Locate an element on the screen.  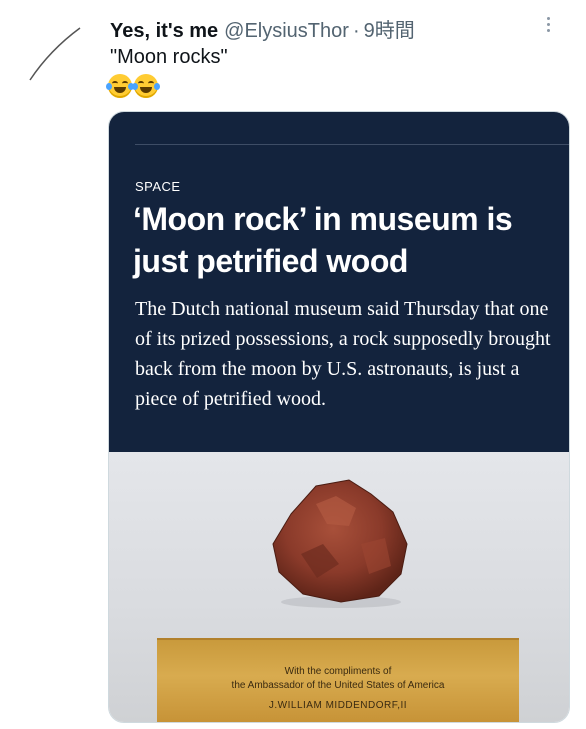
user-handle: @ElysiusThor is located at coordinates (286, 31).